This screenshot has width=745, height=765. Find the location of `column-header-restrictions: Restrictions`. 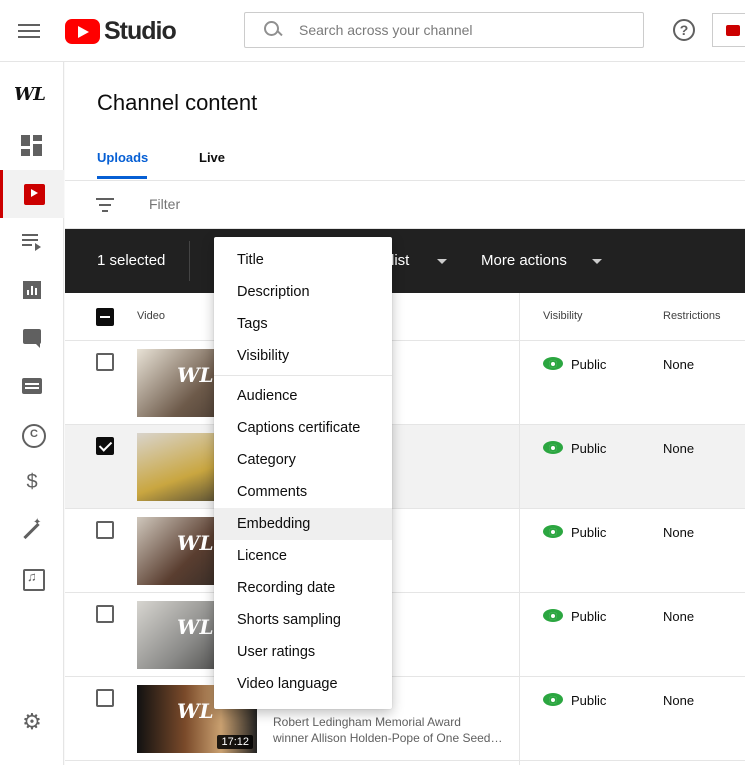

column-header-restrictions: Restrictions is located at coordinates (691, 316).